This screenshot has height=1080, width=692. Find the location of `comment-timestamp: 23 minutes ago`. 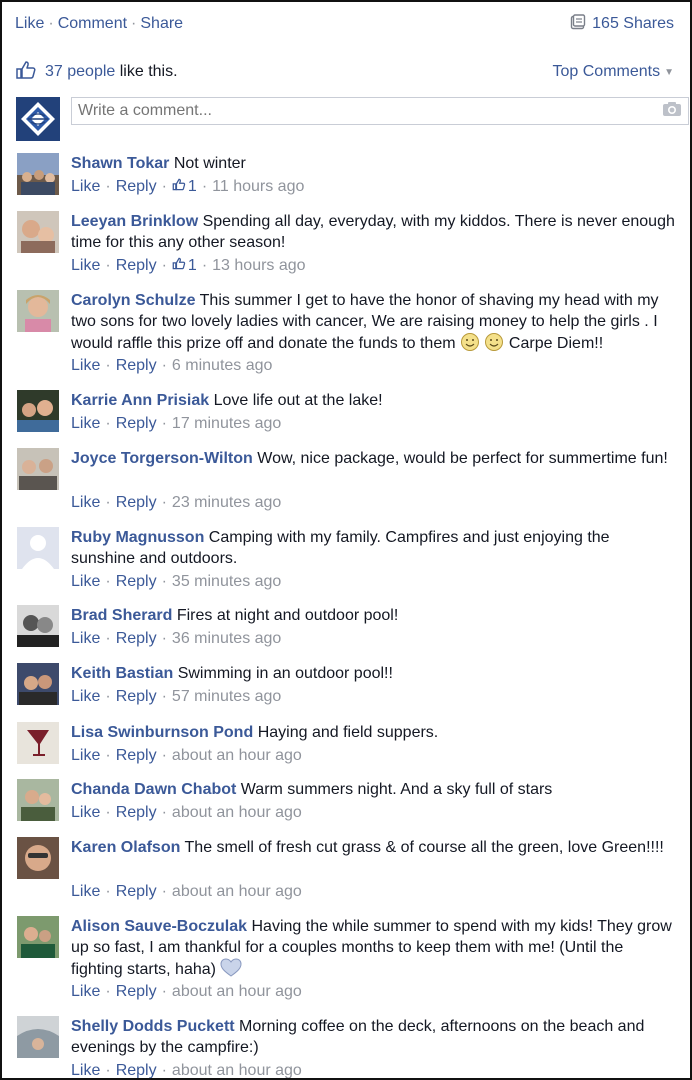

comment-timestamp: 23 minutes ago is located at coordinates (226, 502).